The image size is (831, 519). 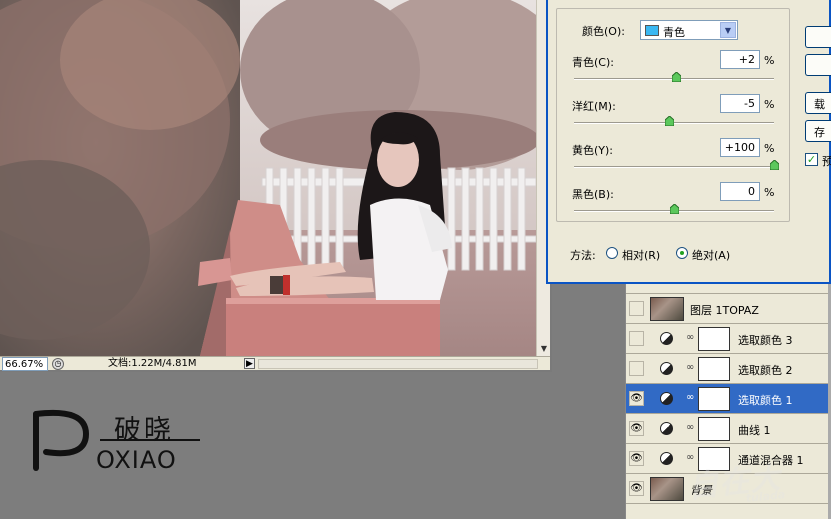 What do you see at coordinates (765, 340) in the screenshot?
I see `layer-name: 选取颜色 3` at bounding box center [765, 340].